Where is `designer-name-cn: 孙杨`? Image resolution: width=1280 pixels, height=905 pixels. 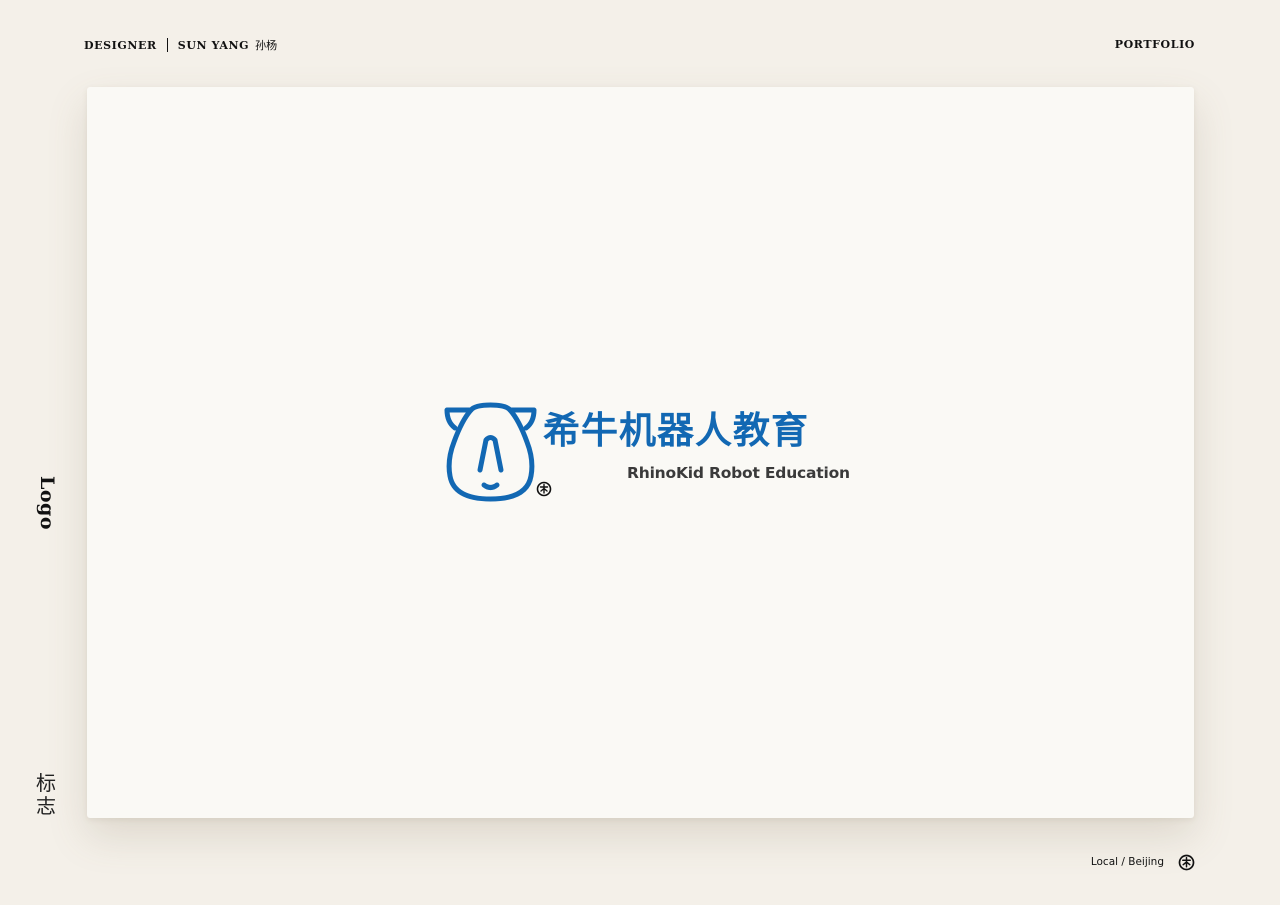
designer-name-cn: 孙杨 is located at coordinates (266, 45).